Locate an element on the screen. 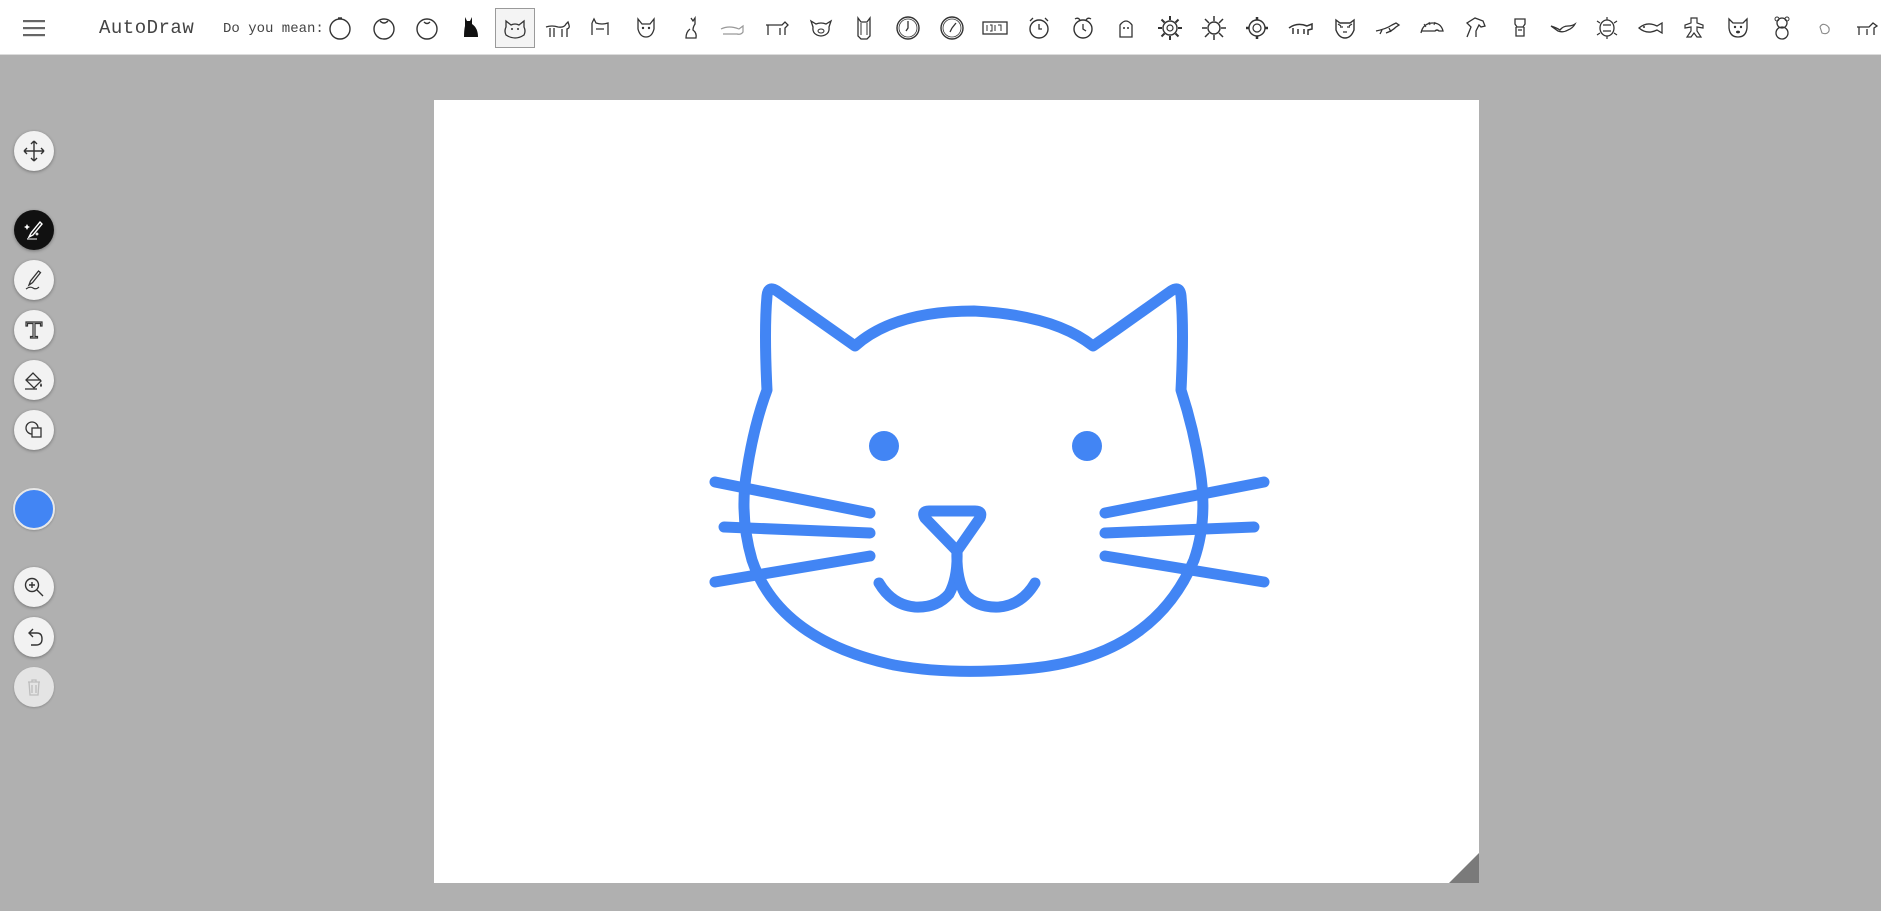  app-title: AutoDraw is located at coordinates (147, 28).